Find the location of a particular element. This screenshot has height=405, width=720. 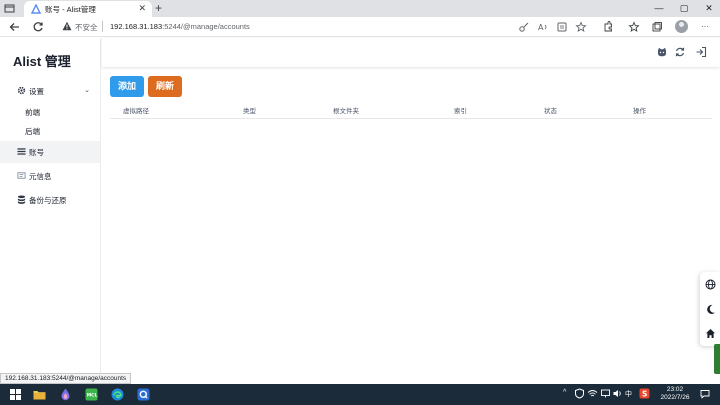

tab-close-icon: ✕ is located at coordinates (142, 8).